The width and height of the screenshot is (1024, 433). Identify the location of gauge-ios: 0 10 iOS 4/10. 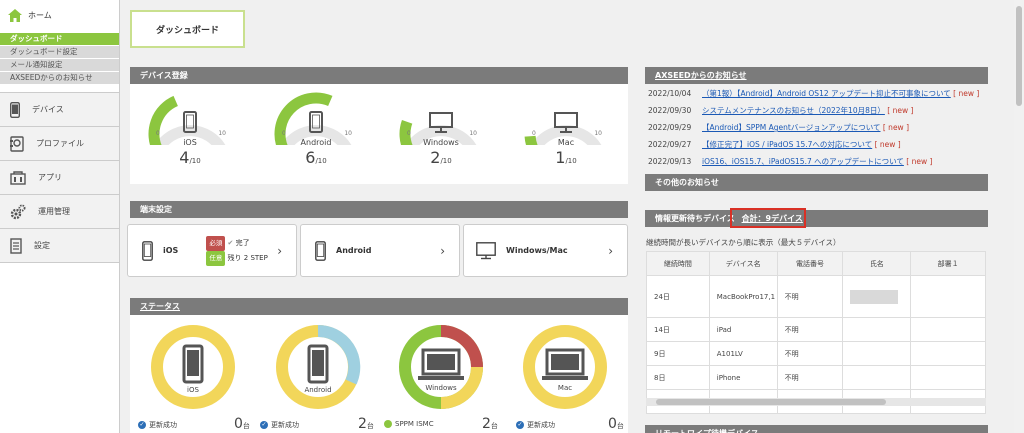
(190, 128).